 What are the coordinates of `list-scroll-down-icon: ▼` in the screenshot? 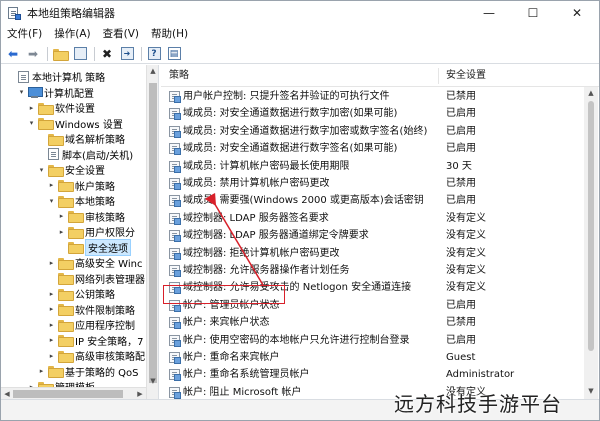 It's located at (591, 391).